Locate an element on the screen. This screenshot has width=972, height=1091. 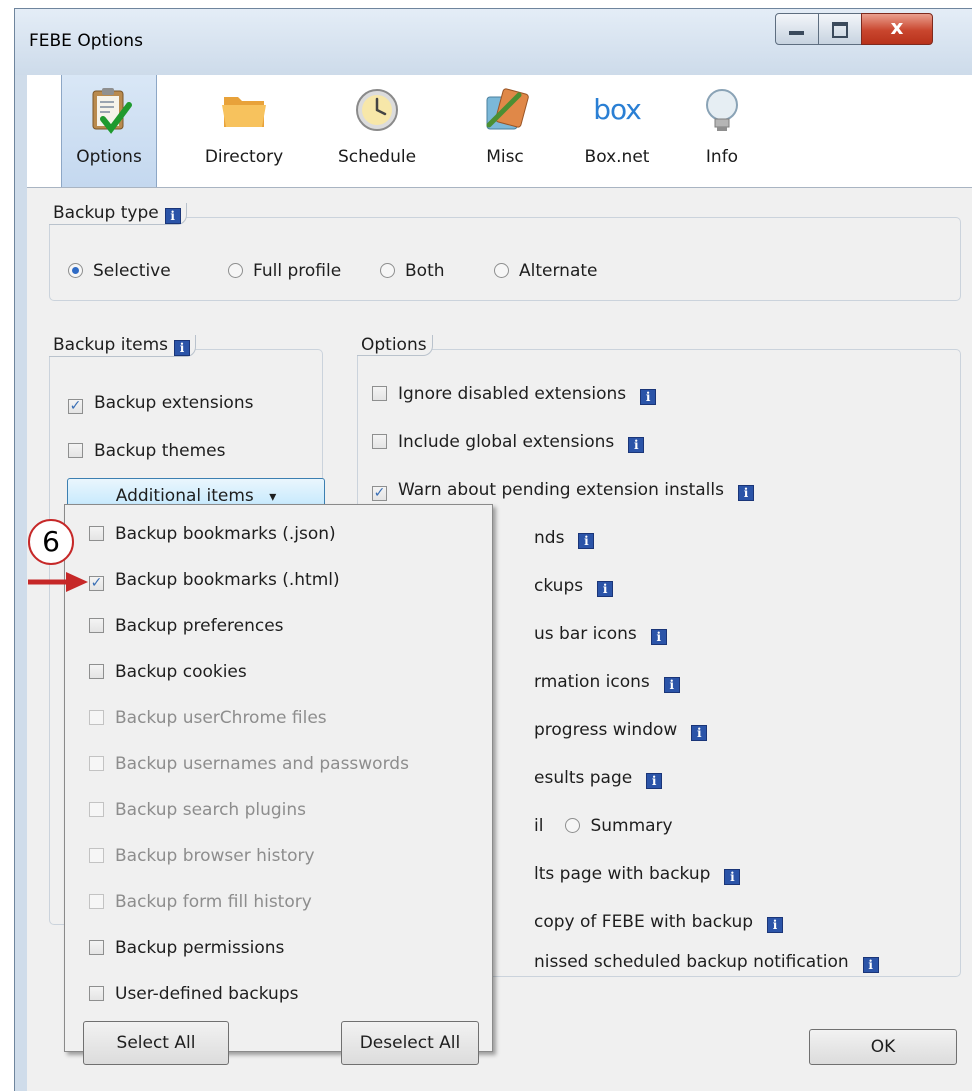
close-button: x is located at coordinates (897, 29).